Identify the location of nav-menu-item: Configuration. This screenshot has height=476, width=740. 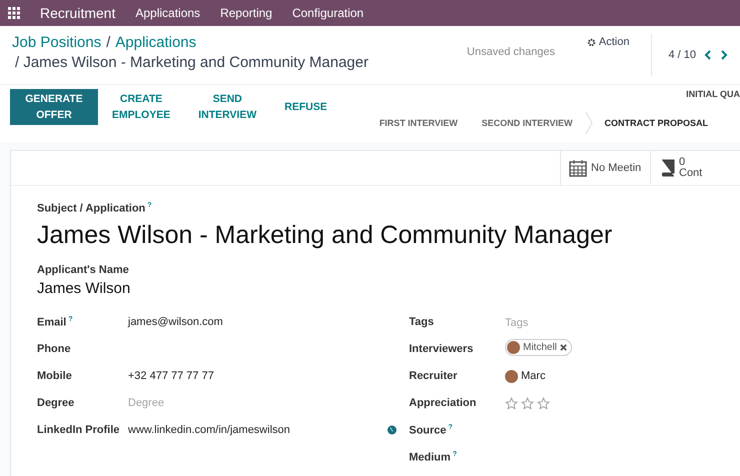
(328, 13).